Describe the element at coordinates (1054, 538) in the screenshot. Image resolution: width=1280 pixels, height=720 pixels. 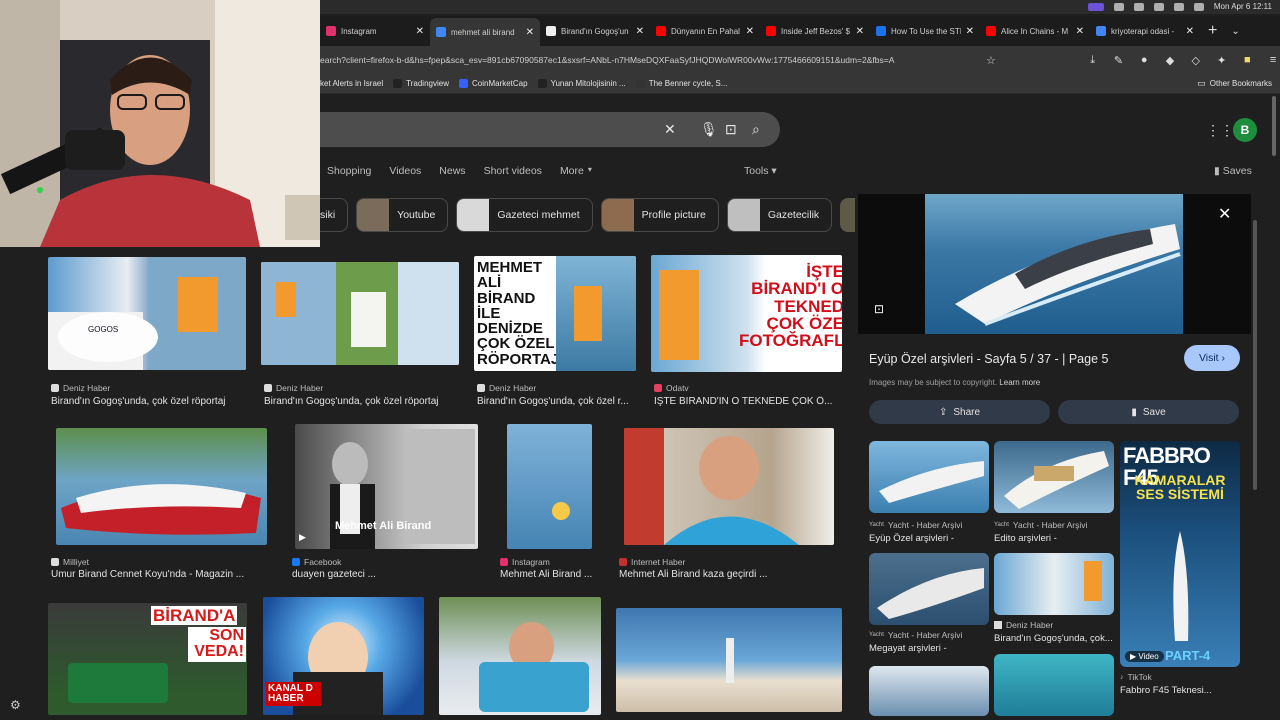
I see `related-caption: Edito arşivleri -` at that location.